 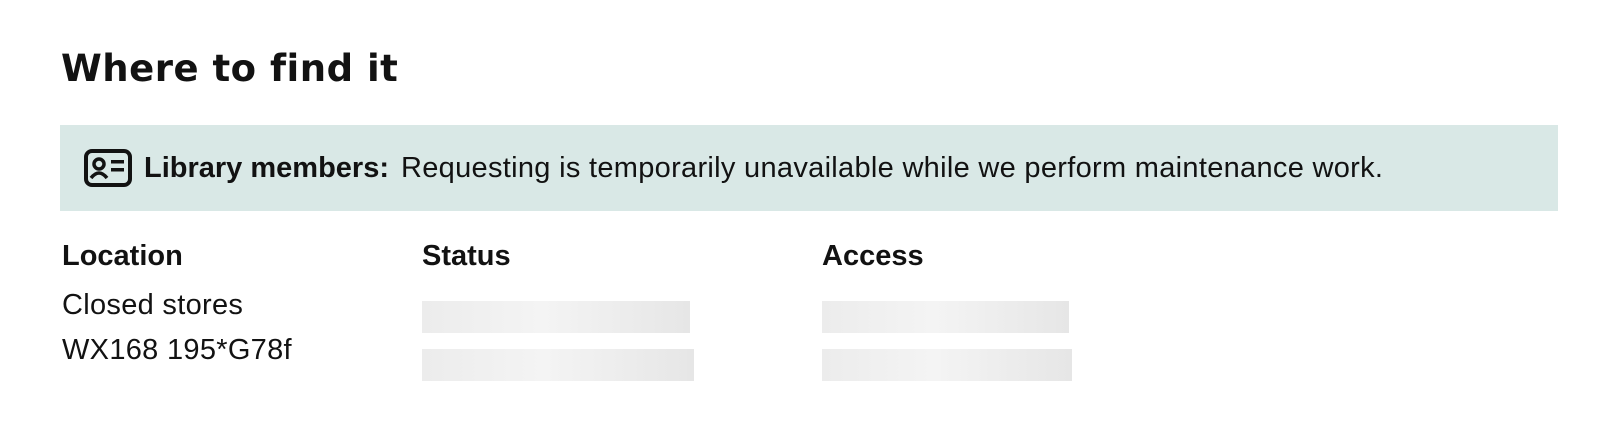 What do you see at coordinates (266, 167) in the screenshot?
I see `notice-label: Library members:` at bounding box center [266, 167].